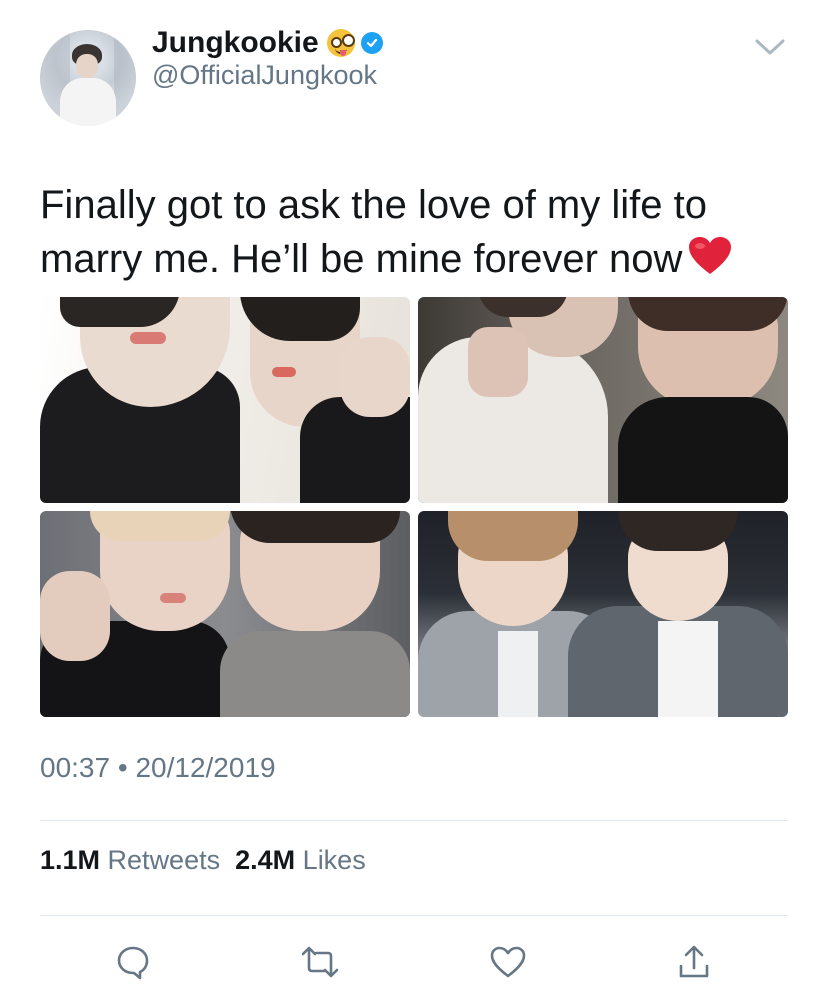 The height and width of the screenshot is (1007, 828). What do you see at coordinates (265, 860) in the screenshot?
I see `likes-count: 2.4M` at bounding box center [265, 860].